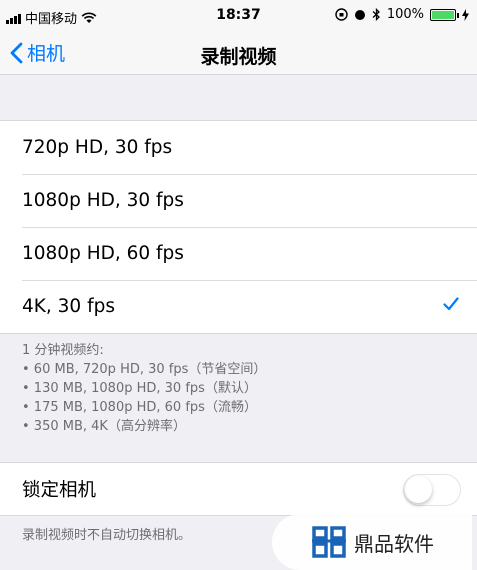  What do you see at coordinates (144, 369) in the screenshot?
I see `footnote-line: • 60 MB, 720p HD, 30 fps（节省空间）` at bounding box center [144, 369].